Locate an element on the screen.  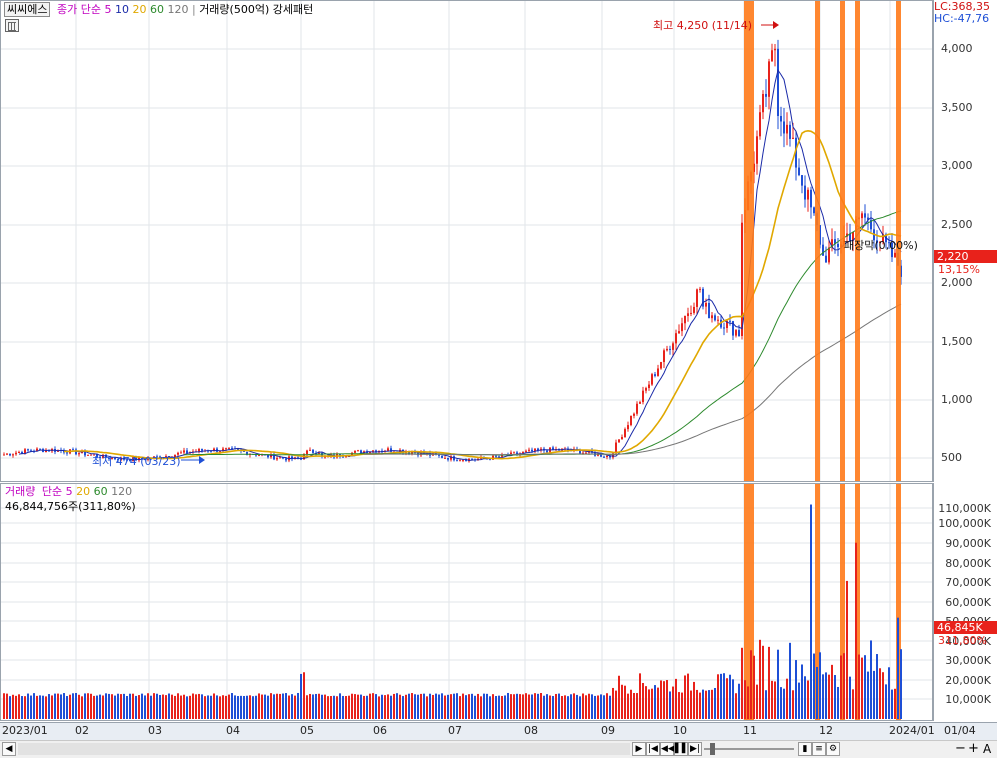
zoom-out-icon: − is located at coordinates (960, 748).